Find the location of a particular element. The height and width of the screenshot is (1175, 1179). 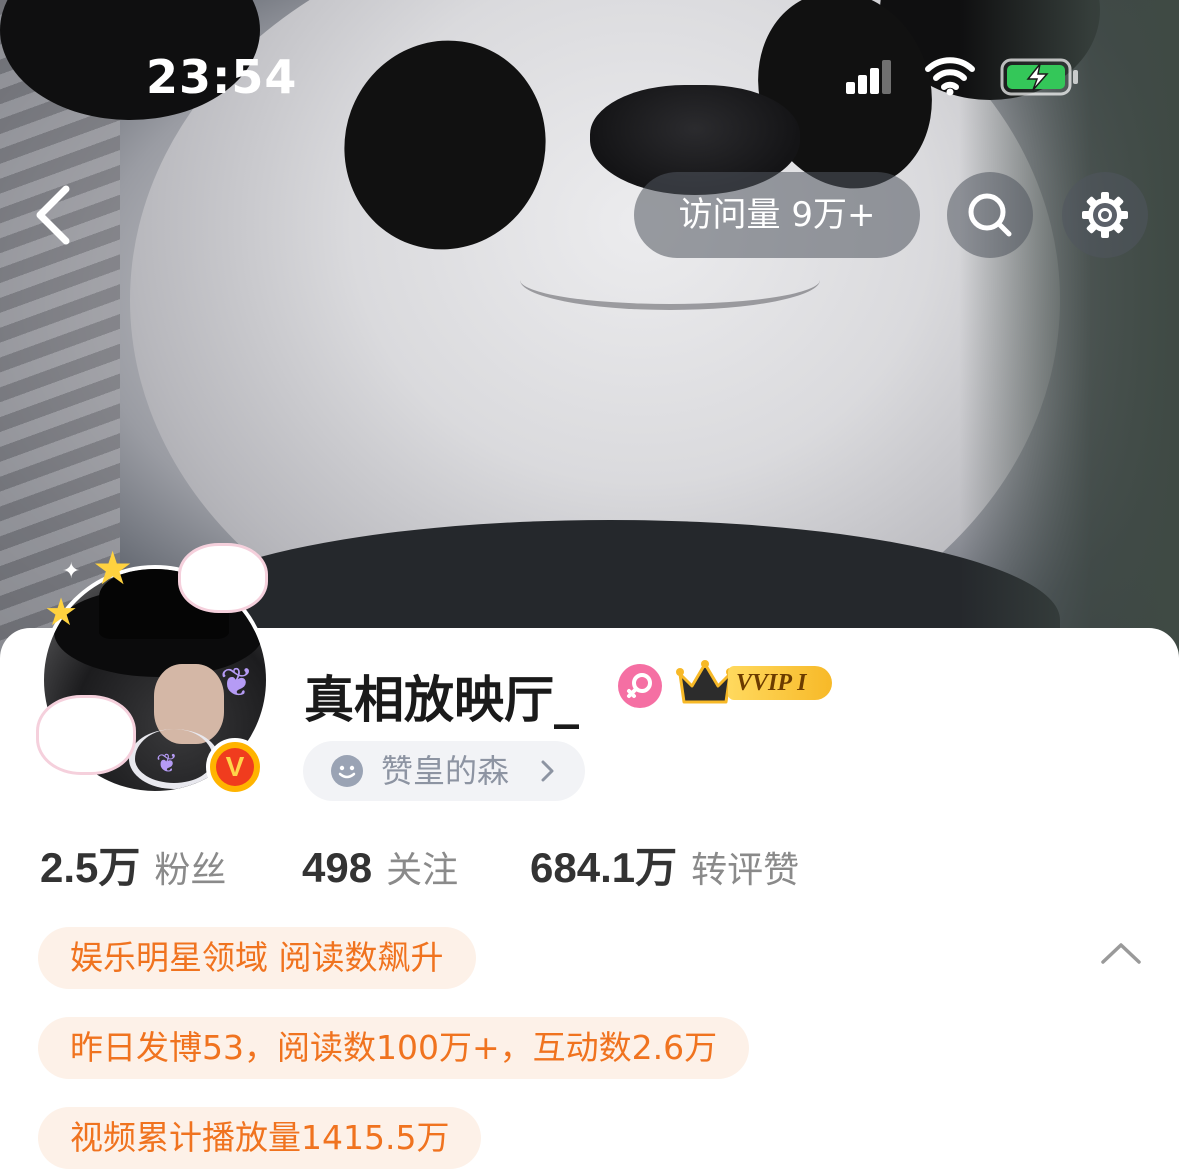

verified-v-icon: V is located at coordinates (235, 767).